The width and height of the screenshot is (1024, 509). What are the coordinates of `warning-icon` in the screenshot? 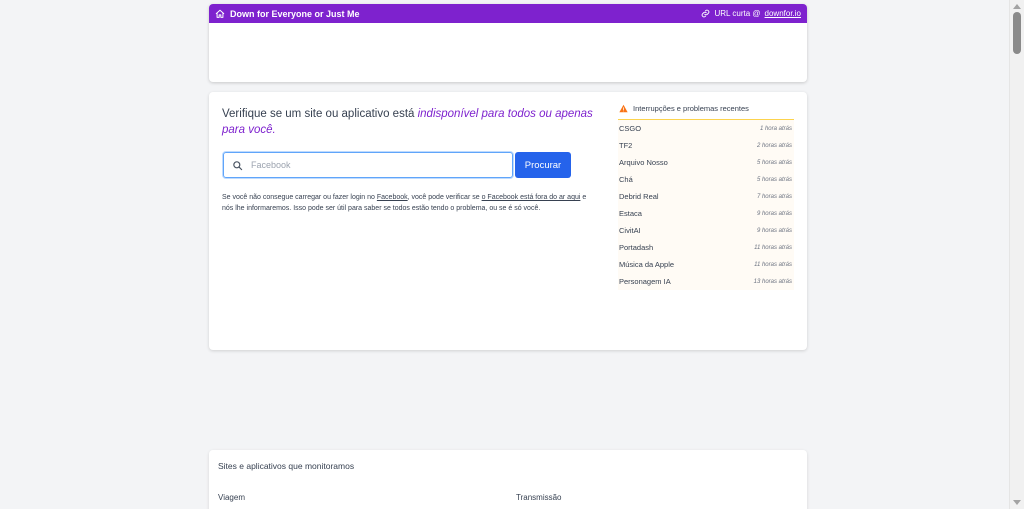 It's located at (623, 108).